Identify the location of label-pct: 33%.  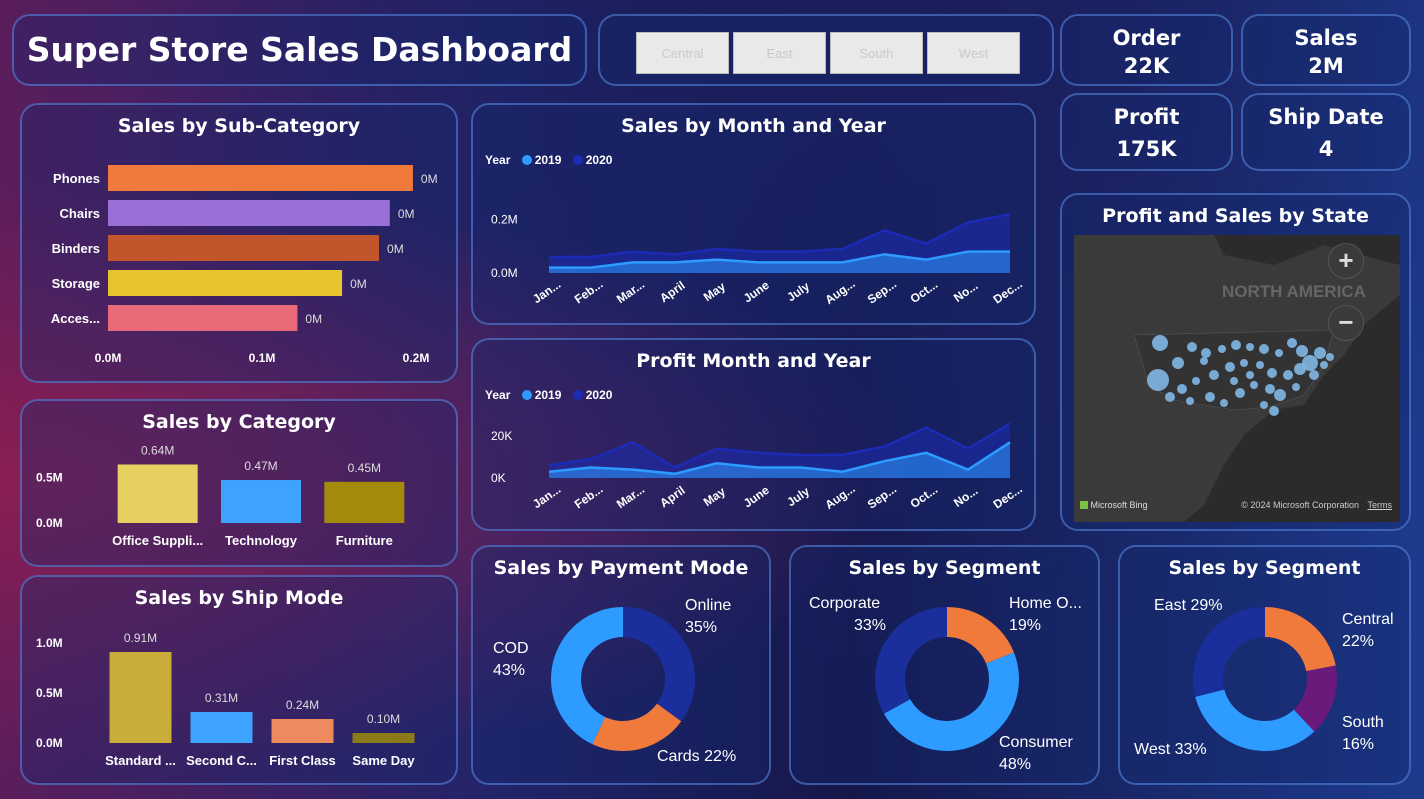
(870, 625).